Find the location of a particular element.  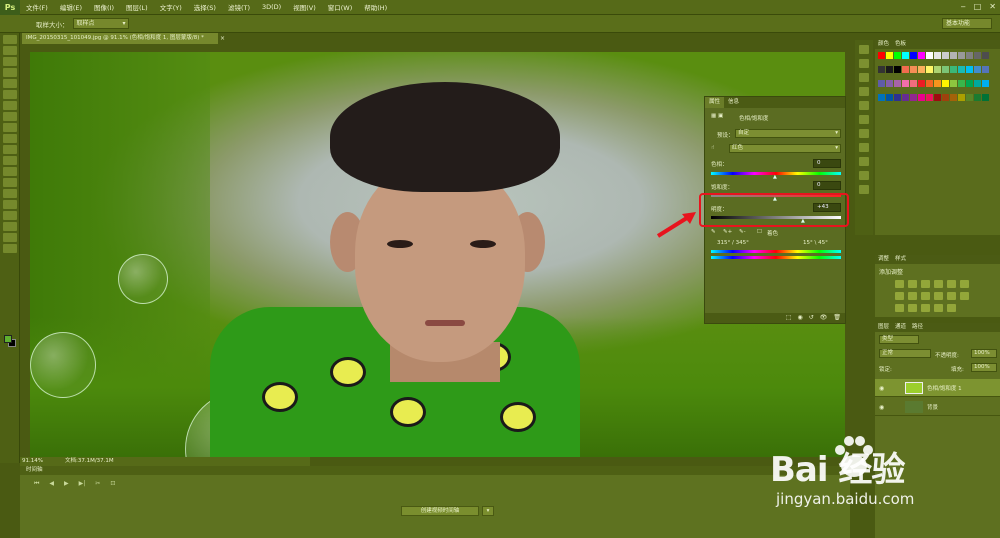

blend-mode-select: 正常 is located at coordinates (905, 353).